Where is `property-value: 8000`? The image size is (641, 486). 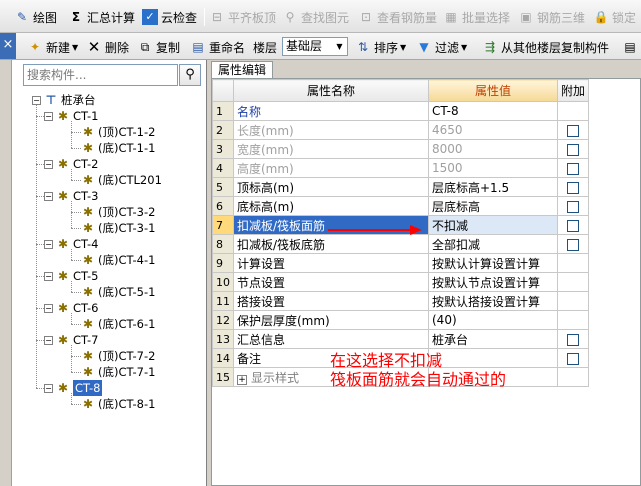
property-value: 8000 is located at coordinates (493, 149).